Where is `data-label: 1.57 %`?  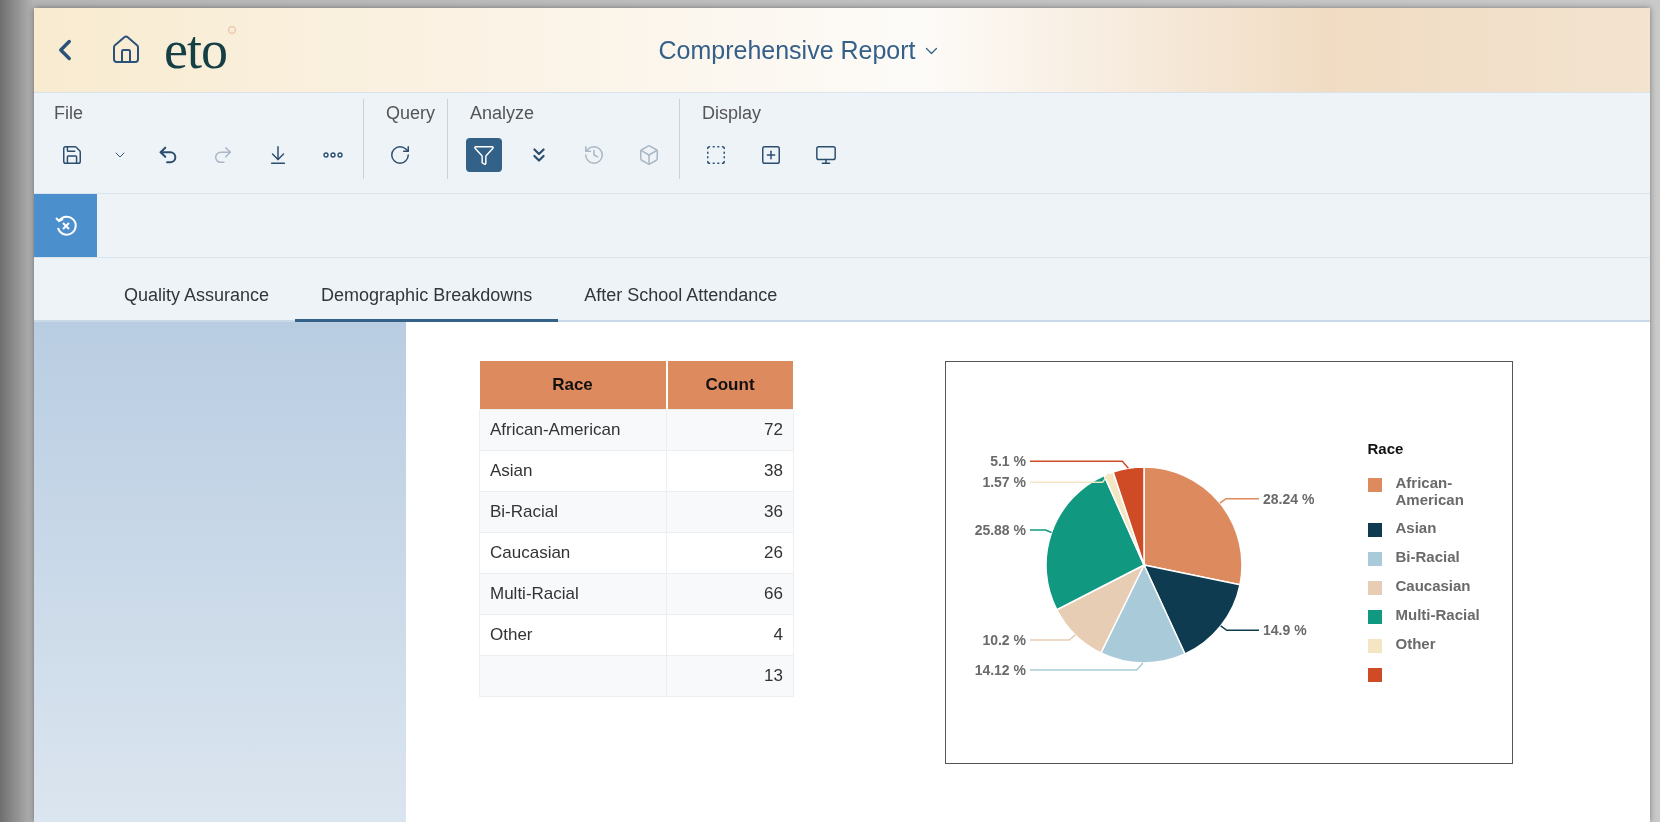 data-label: 1.57 % is located at coordinates (1003, 482).